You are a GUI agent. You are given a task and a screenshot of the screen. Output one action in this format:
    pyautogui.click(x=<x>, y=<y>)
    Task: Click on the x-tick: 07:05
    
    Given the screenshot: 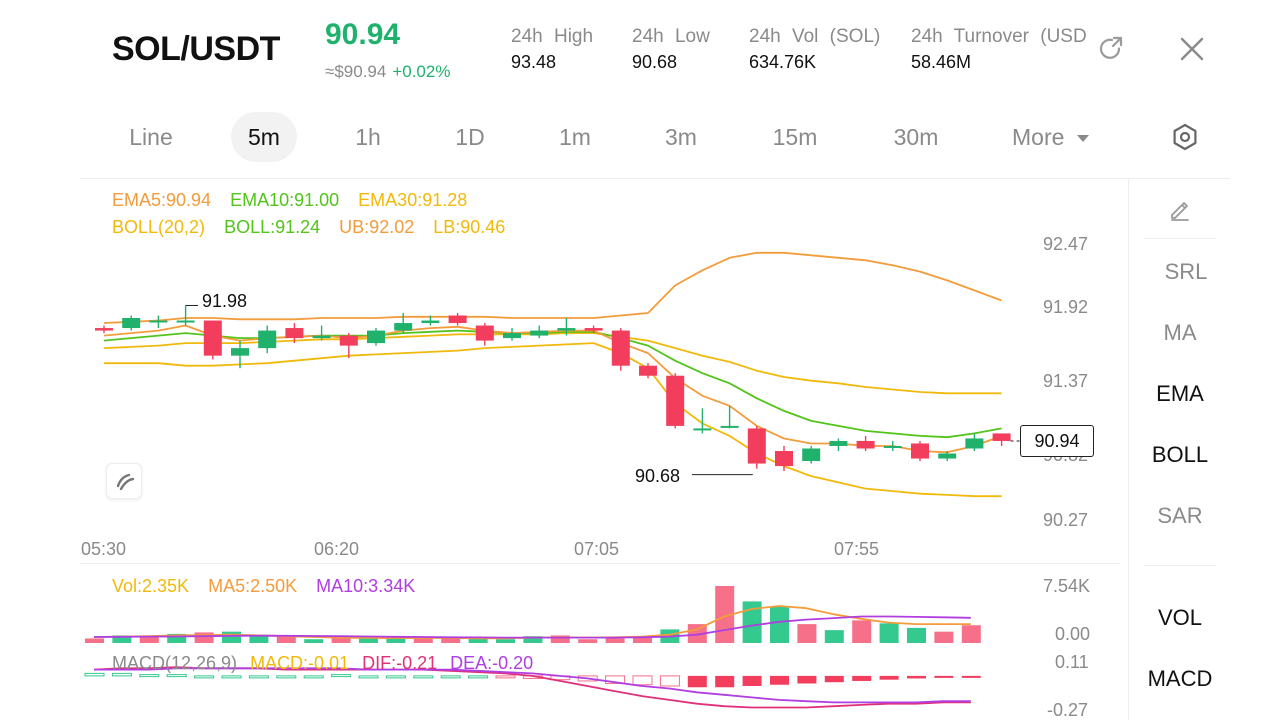 What is the action you would take?
    pyautogui.click(x=597, y=549)
    